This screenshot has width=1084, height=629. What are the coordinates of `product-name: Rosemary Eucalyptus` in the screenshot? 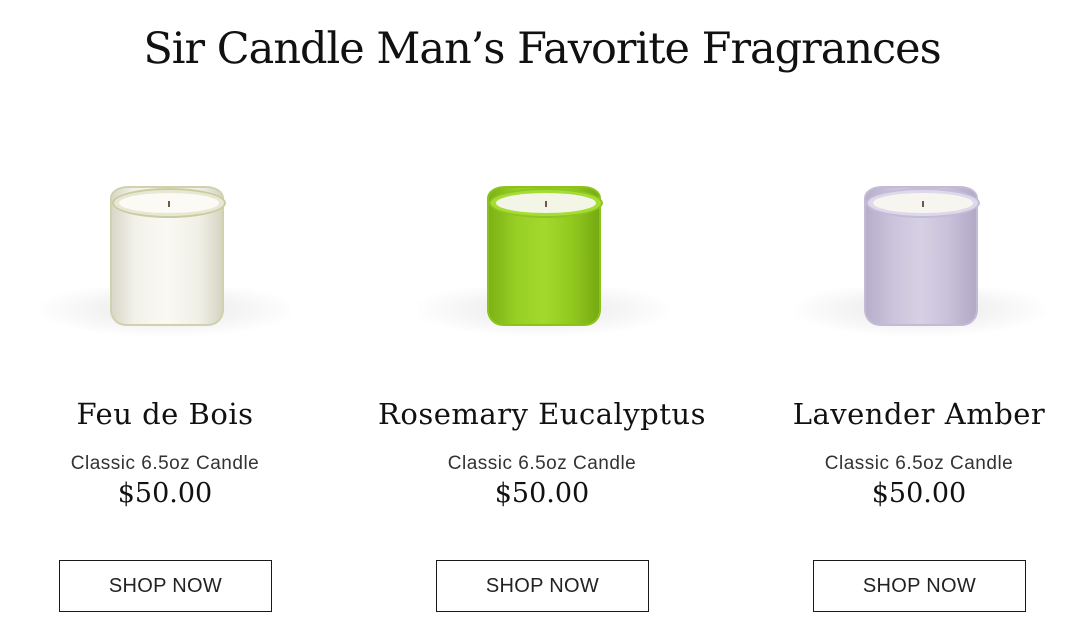 It's located at (542, 414).